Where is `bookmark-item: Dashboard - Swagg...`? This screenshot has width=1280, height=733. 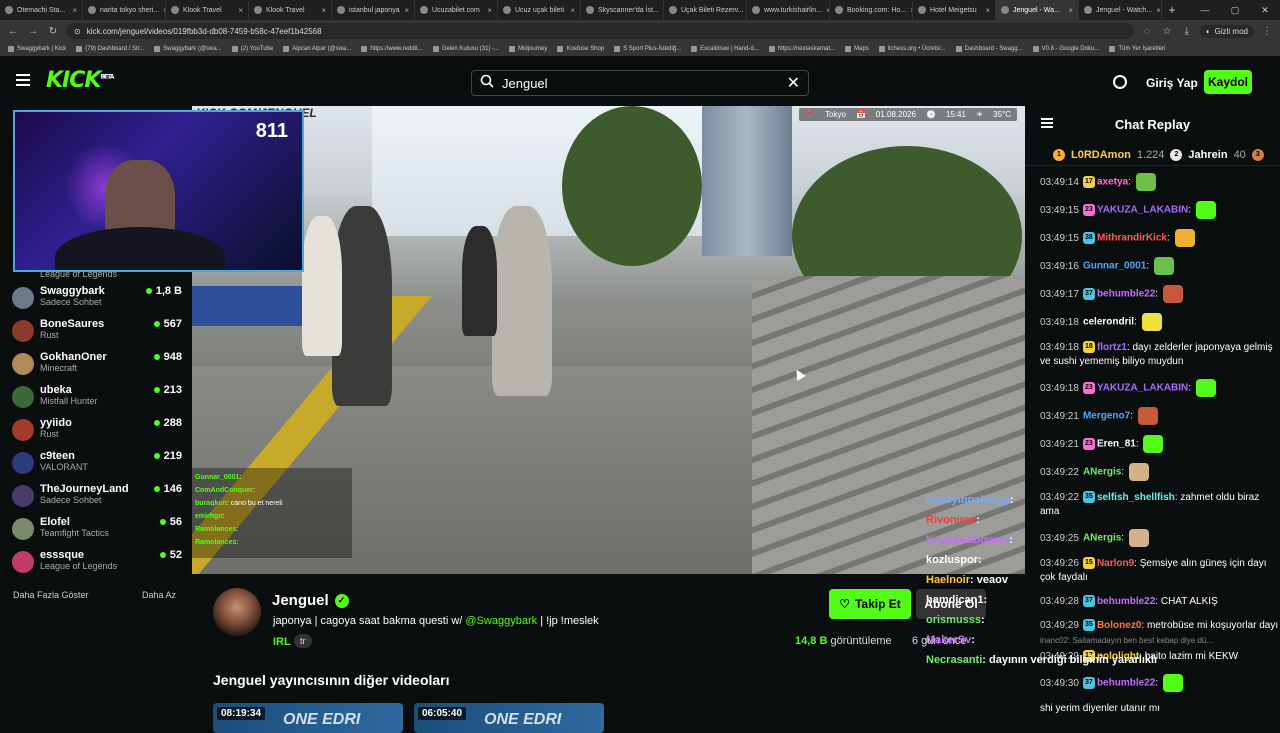 bookmark-item: Dashboard - Swagg... is located at coordinates (989, 49).